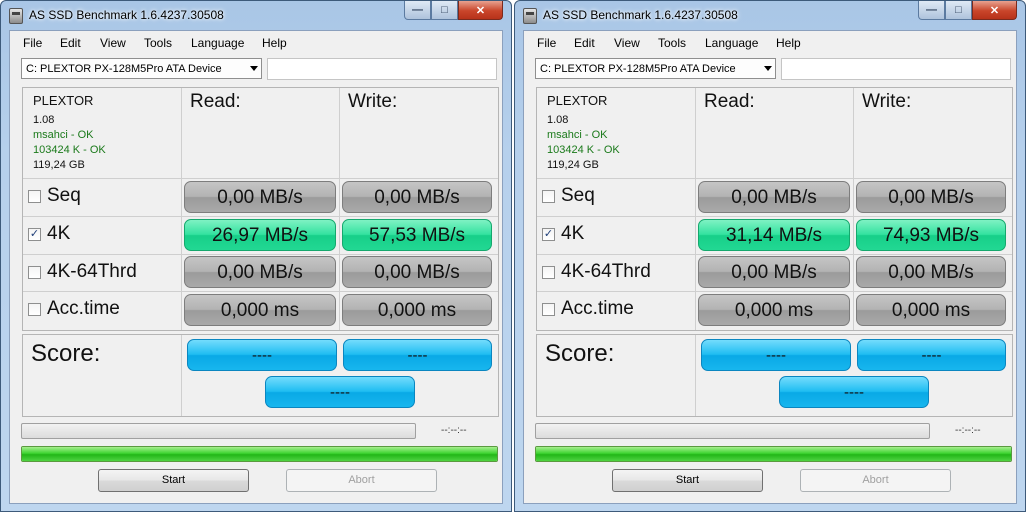 The width and height of the screenshot is (1026, 512). I want to click on write-result-acctime: 0,000 ms, so click(931, 310).